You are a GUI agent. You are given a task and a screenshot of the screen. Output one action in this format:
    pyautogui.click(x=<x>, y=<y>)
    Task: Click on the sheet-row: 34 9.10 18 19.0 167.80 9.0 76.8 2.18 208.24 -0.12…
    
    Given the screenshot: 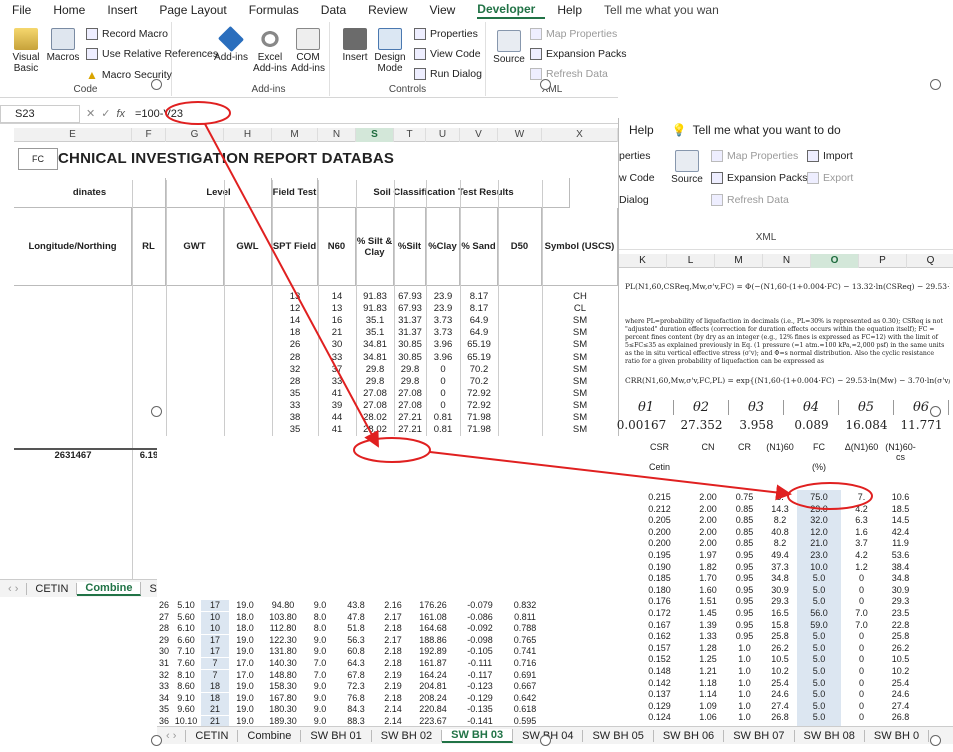 What is the action you would take?
    pyautogui.click(x=392, y=698)
    